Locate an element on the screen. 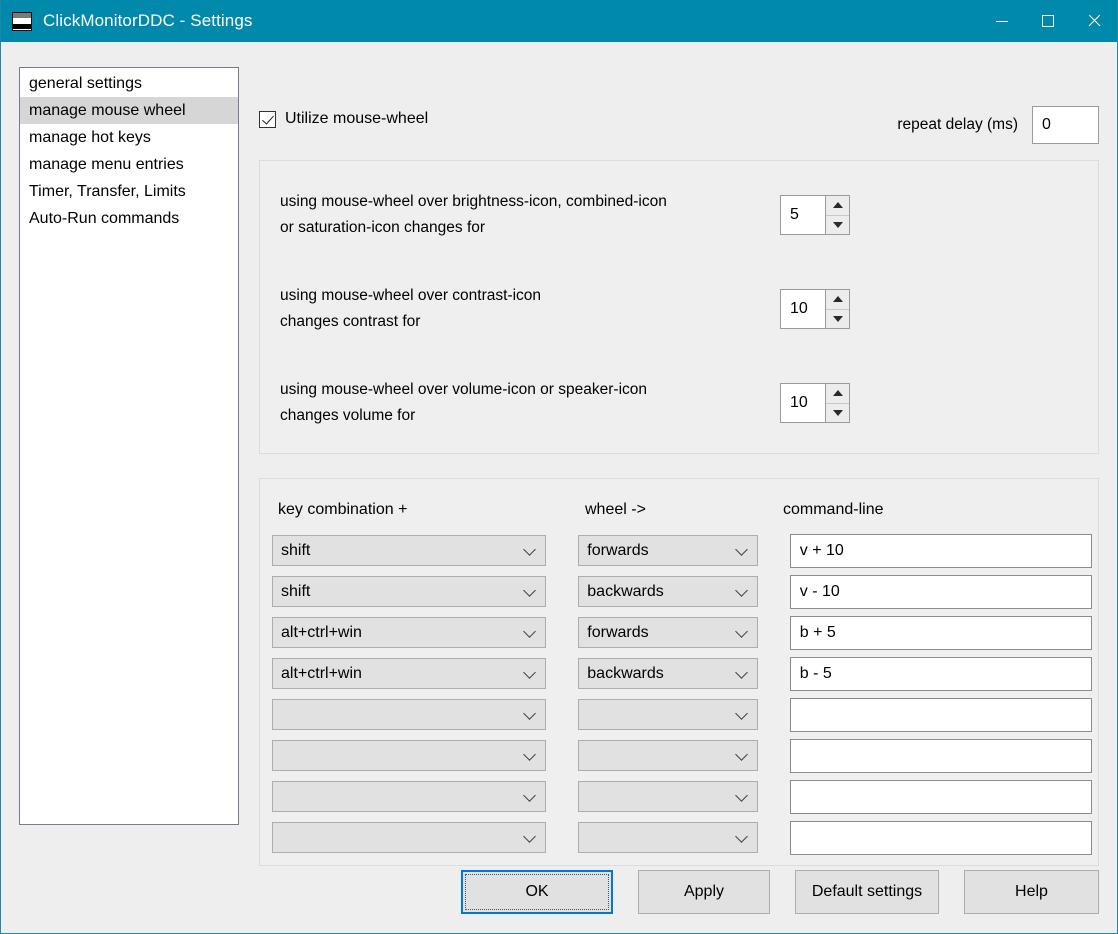 The height and width of the screenshot is (934, 1118). column-header-key-combination: key combination + is located at coordinates (343, 509).